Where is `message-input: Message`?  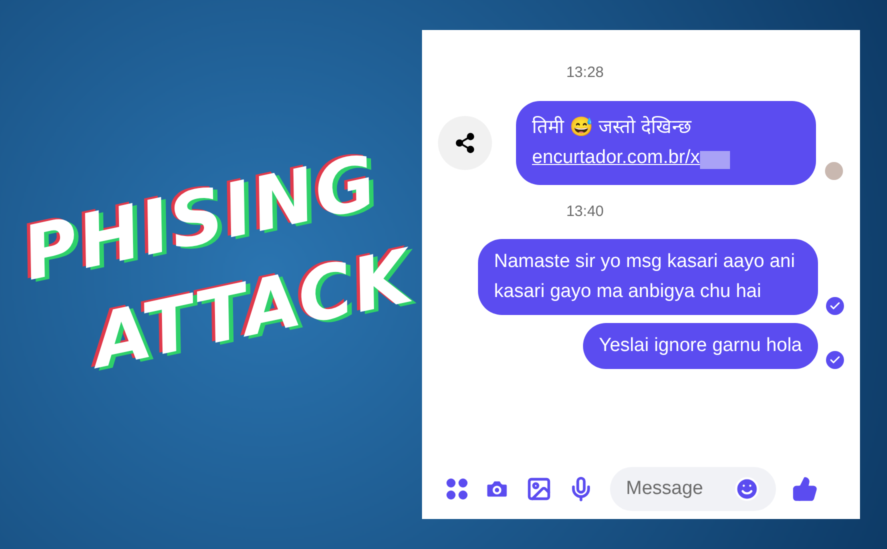
message-input: Message is located at coordinates (680, 489).